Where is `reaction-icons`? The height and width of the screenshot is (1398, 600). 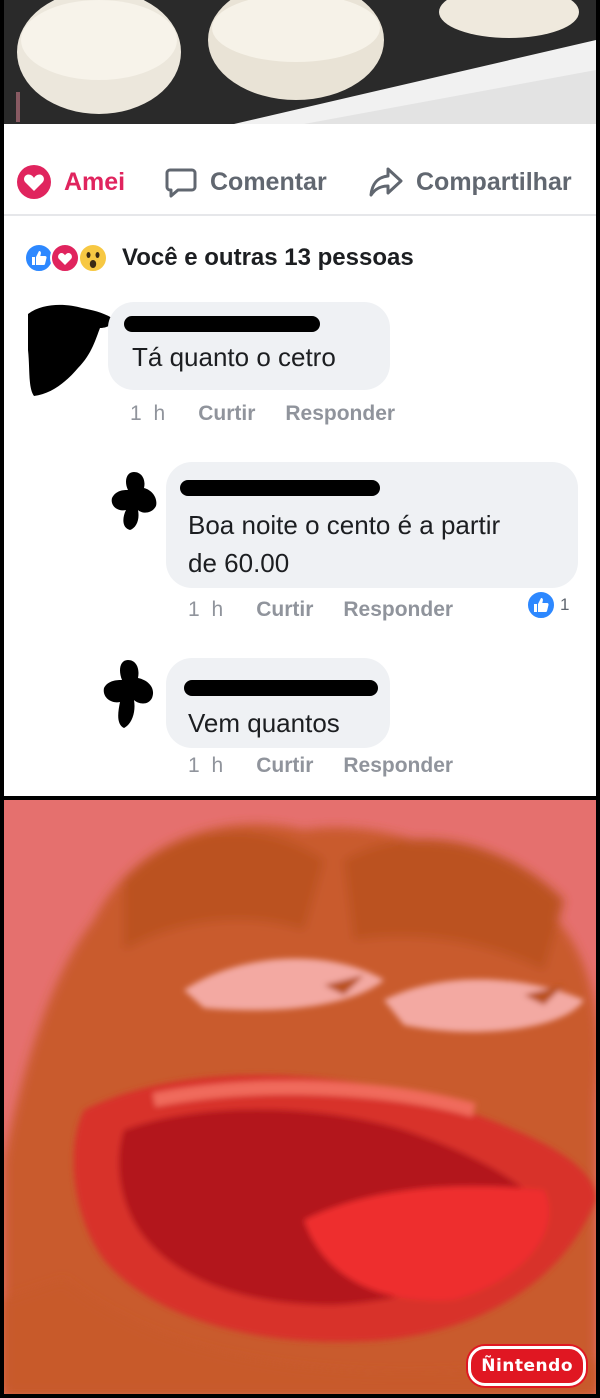 reaction-icons is located at coordinates (70, 258).